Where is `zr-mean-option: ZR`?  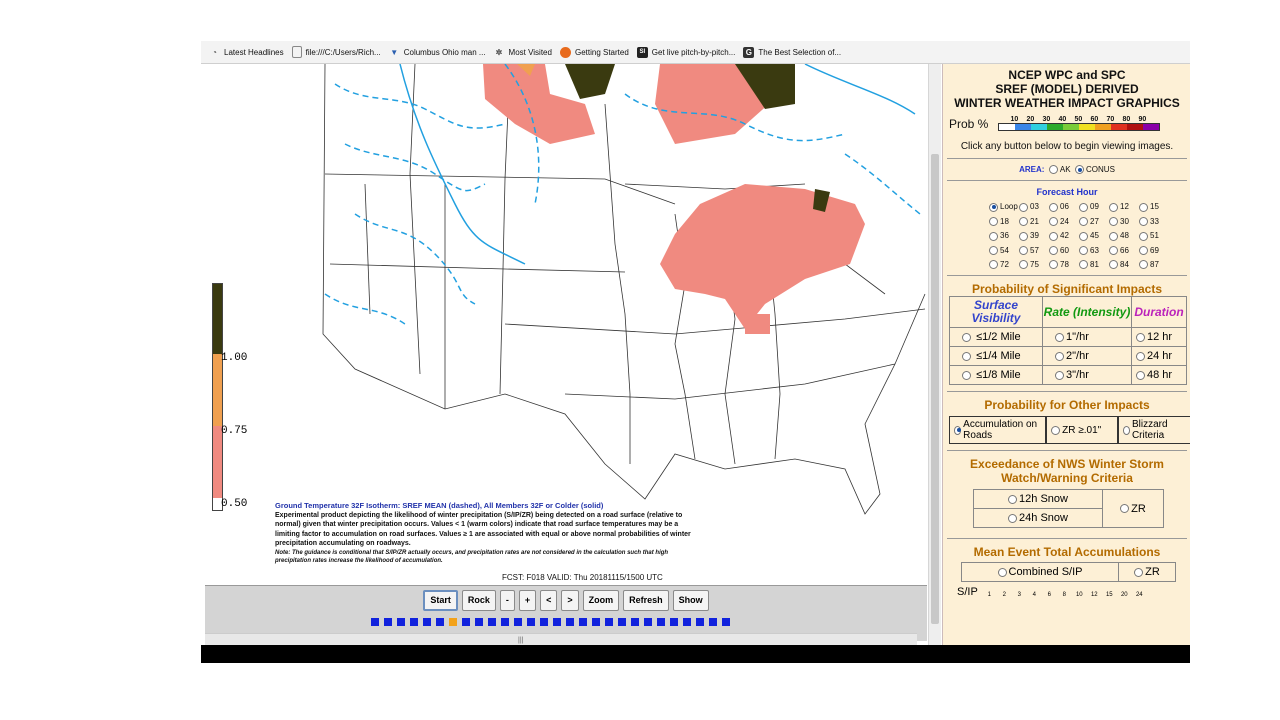 zr-mean-option: ZR is located at coordinates (1147, 572).